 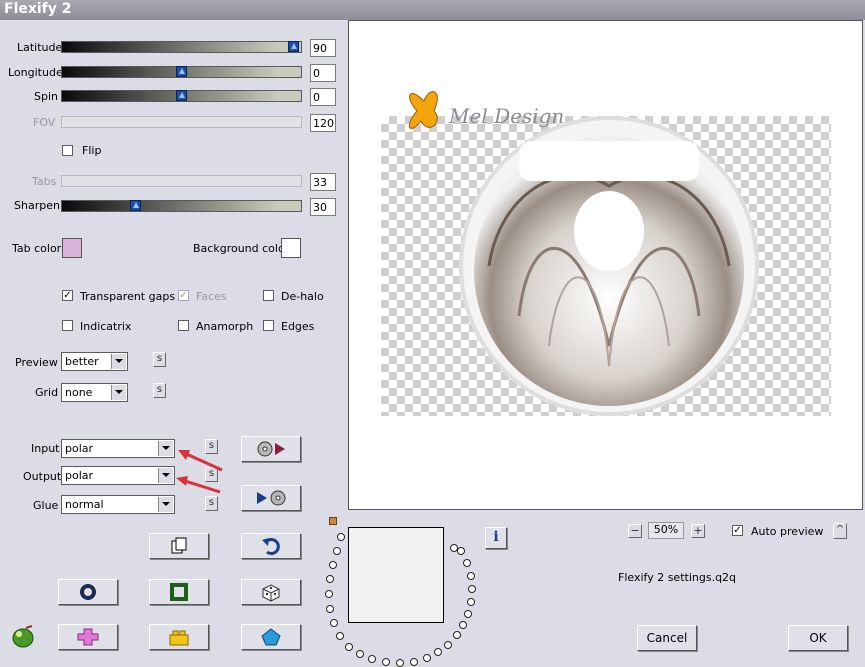 I want to click on frame-icon, so click(x=179, y=592).